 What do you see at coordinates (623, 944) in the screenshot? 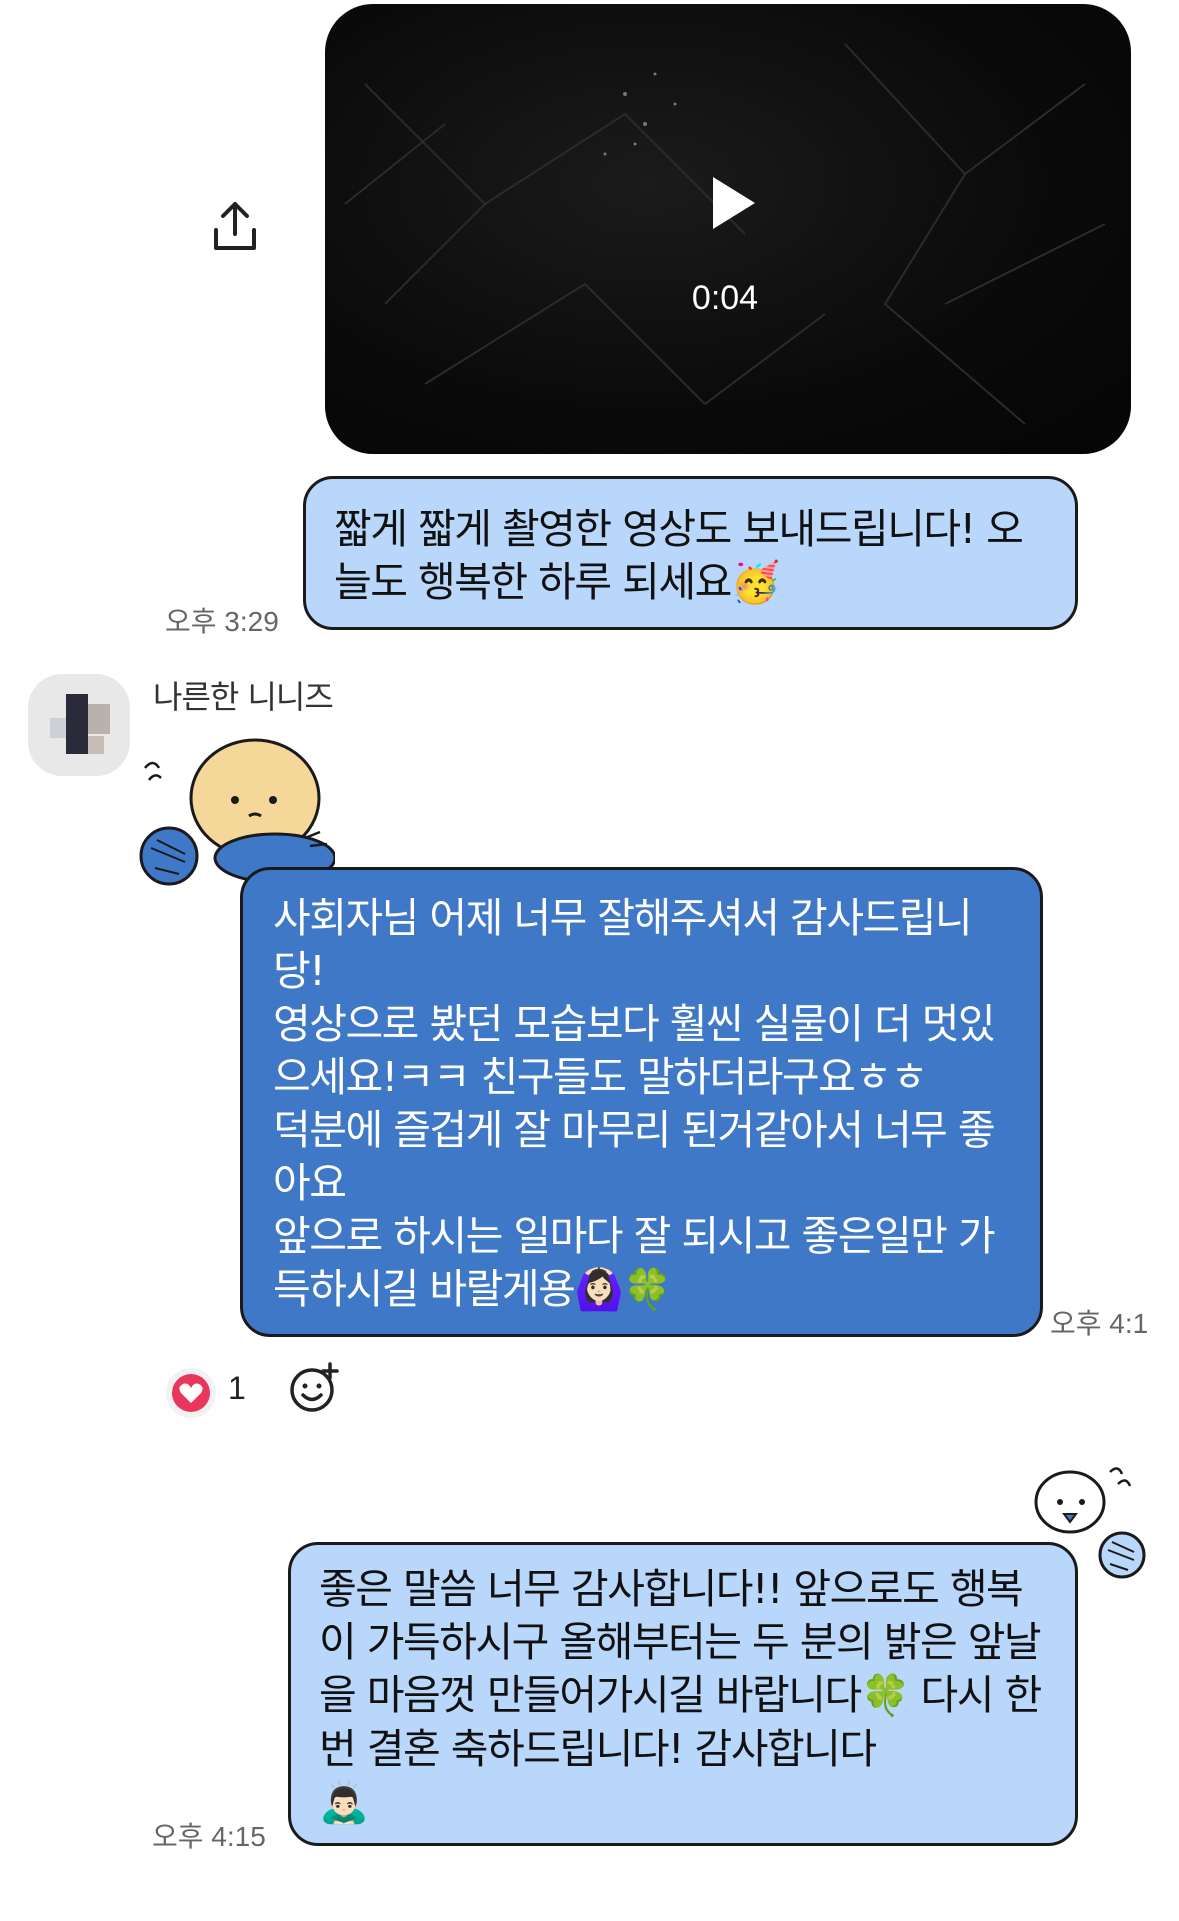
I see `message-line: 사회자님 어제 너무 잘해주셔서 감사드립니당!` at bounding box center [623, 944].